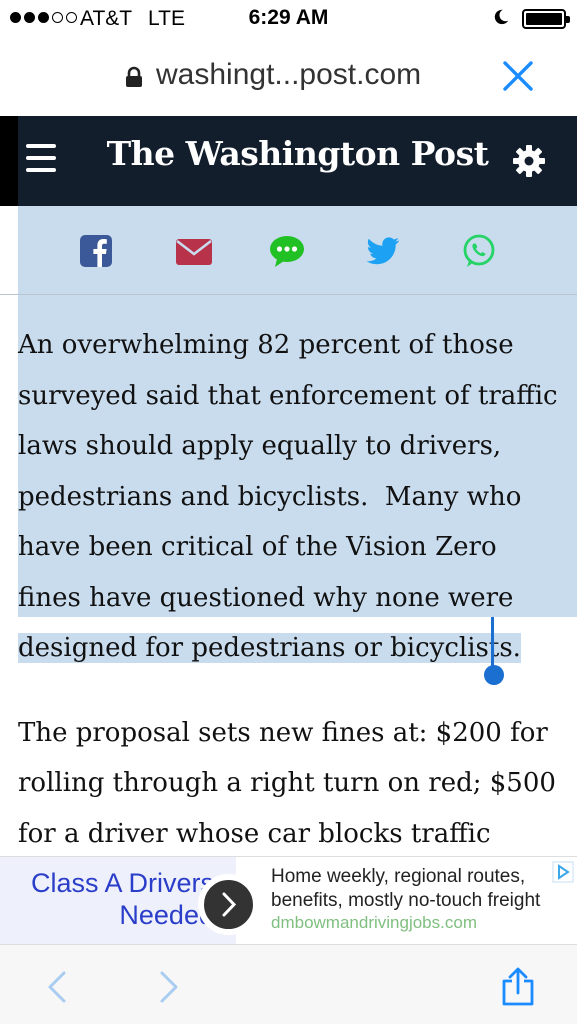  I want to click on twitter-icon, so click(383, 251).